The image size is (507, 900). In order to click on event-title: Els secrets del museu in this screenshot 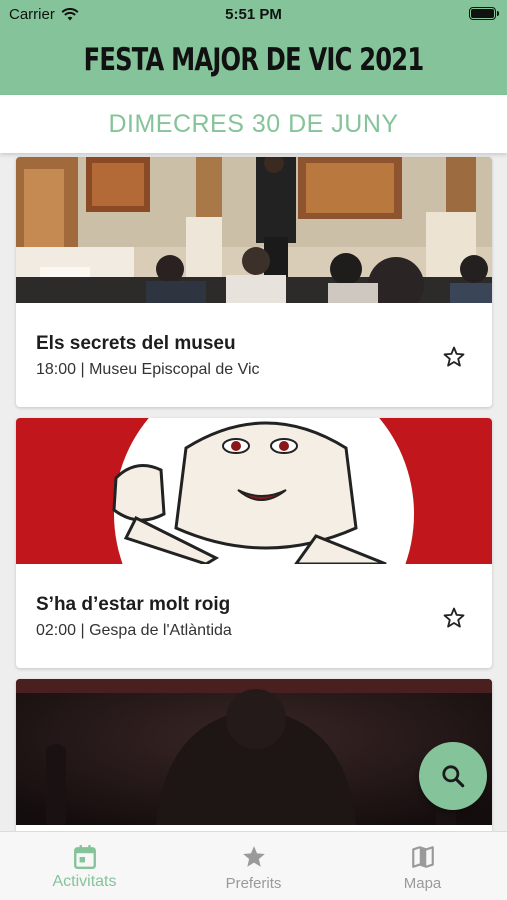, I will do `click(136, 343)`.